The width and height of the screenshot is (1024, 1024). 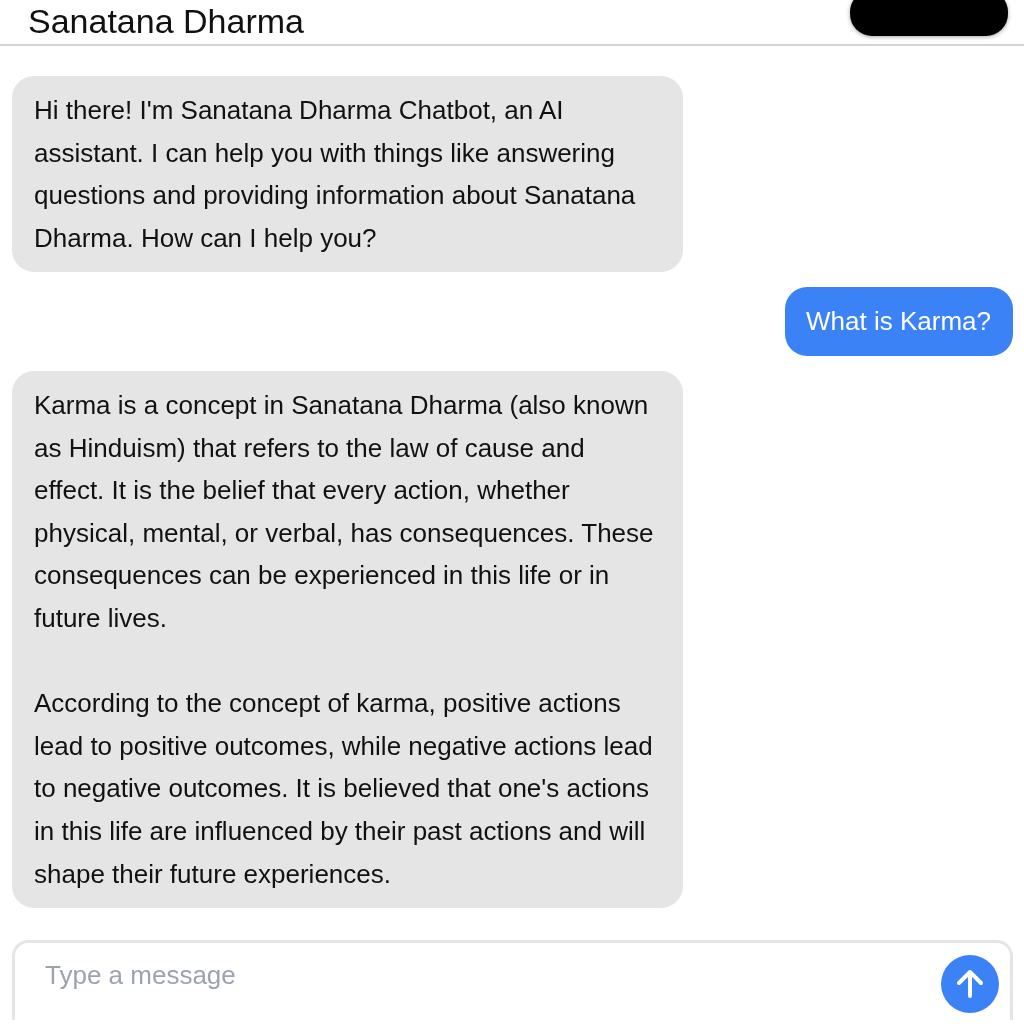 I want to click on arrow-up-icon, so click(x=970, y=984).